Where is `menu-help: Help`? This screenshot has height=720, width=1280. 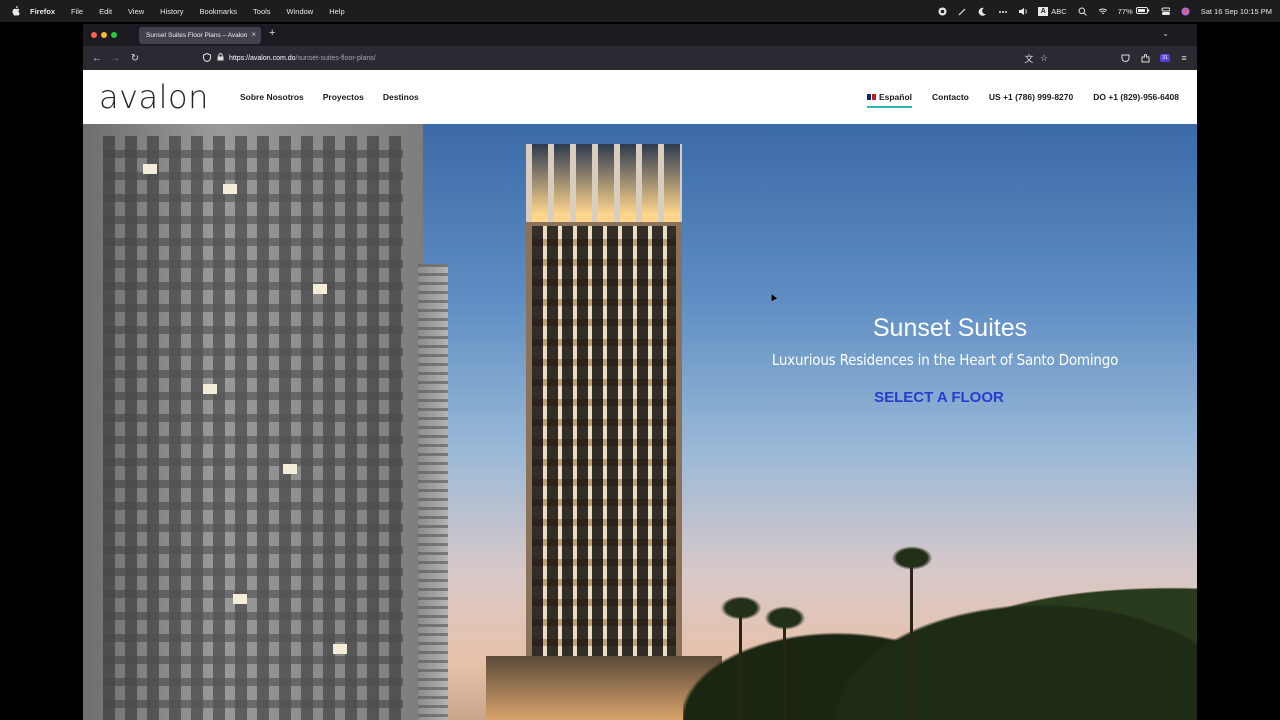
menu-help: Help is located at coordinates (336, 11).